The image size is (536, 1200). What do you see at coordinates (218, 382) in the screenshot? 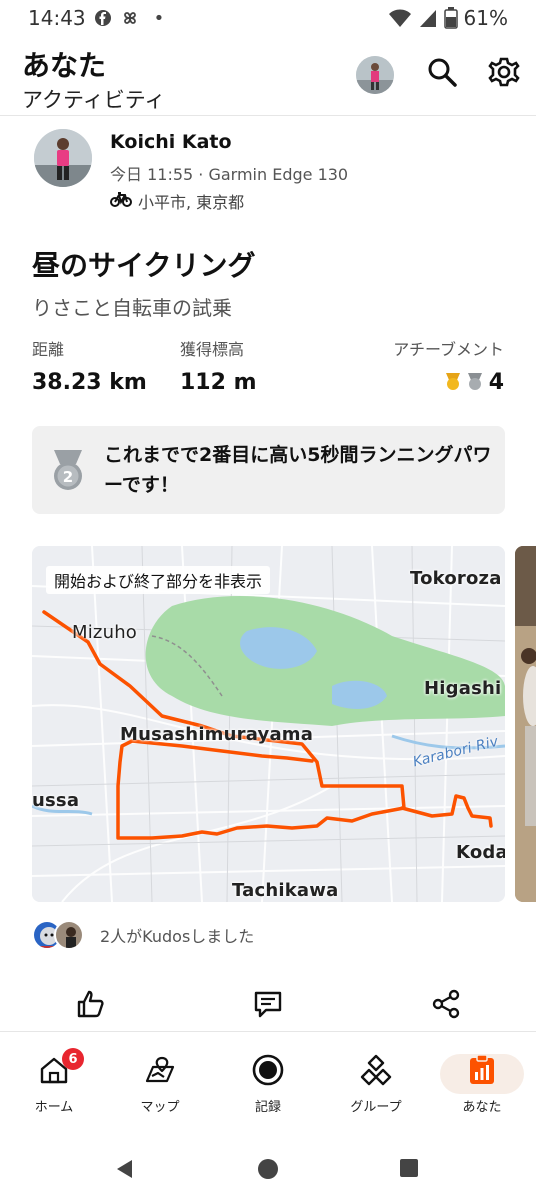
I see `stat-value-elevation: 112 m` at bounding box center [218, 382].